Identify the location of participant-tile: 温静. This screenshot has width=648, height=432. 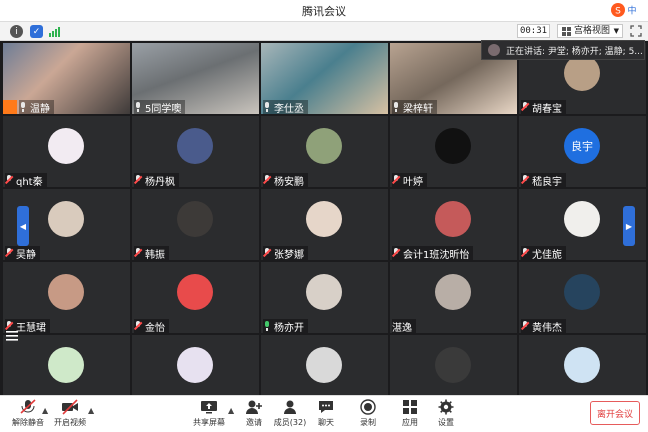
(66, 78).